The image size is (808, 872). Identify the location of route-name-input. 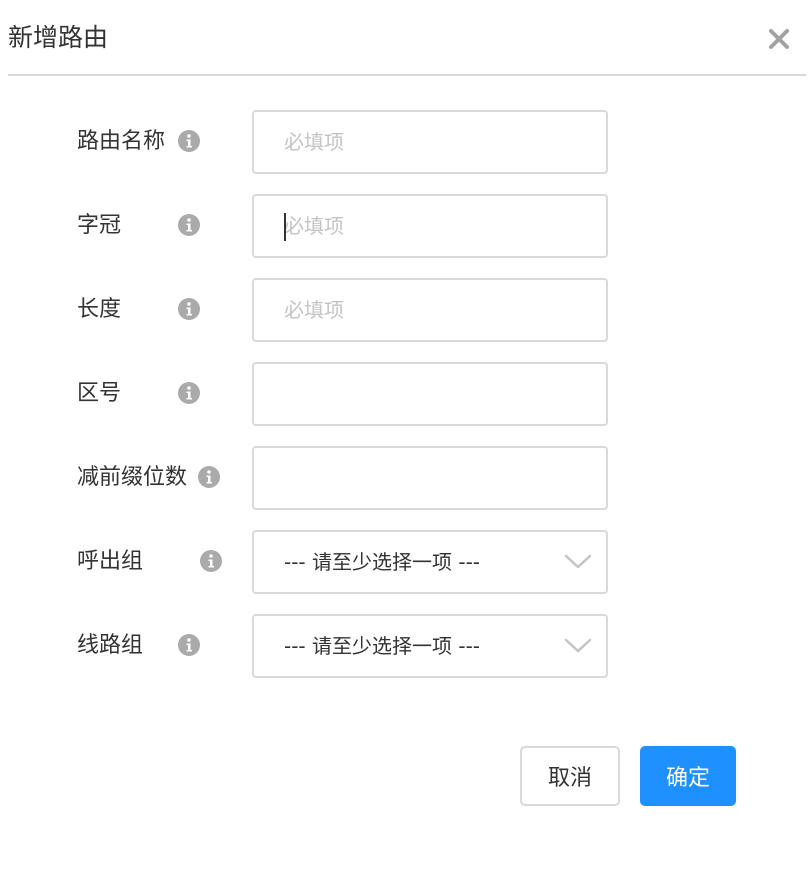
(430, 142).